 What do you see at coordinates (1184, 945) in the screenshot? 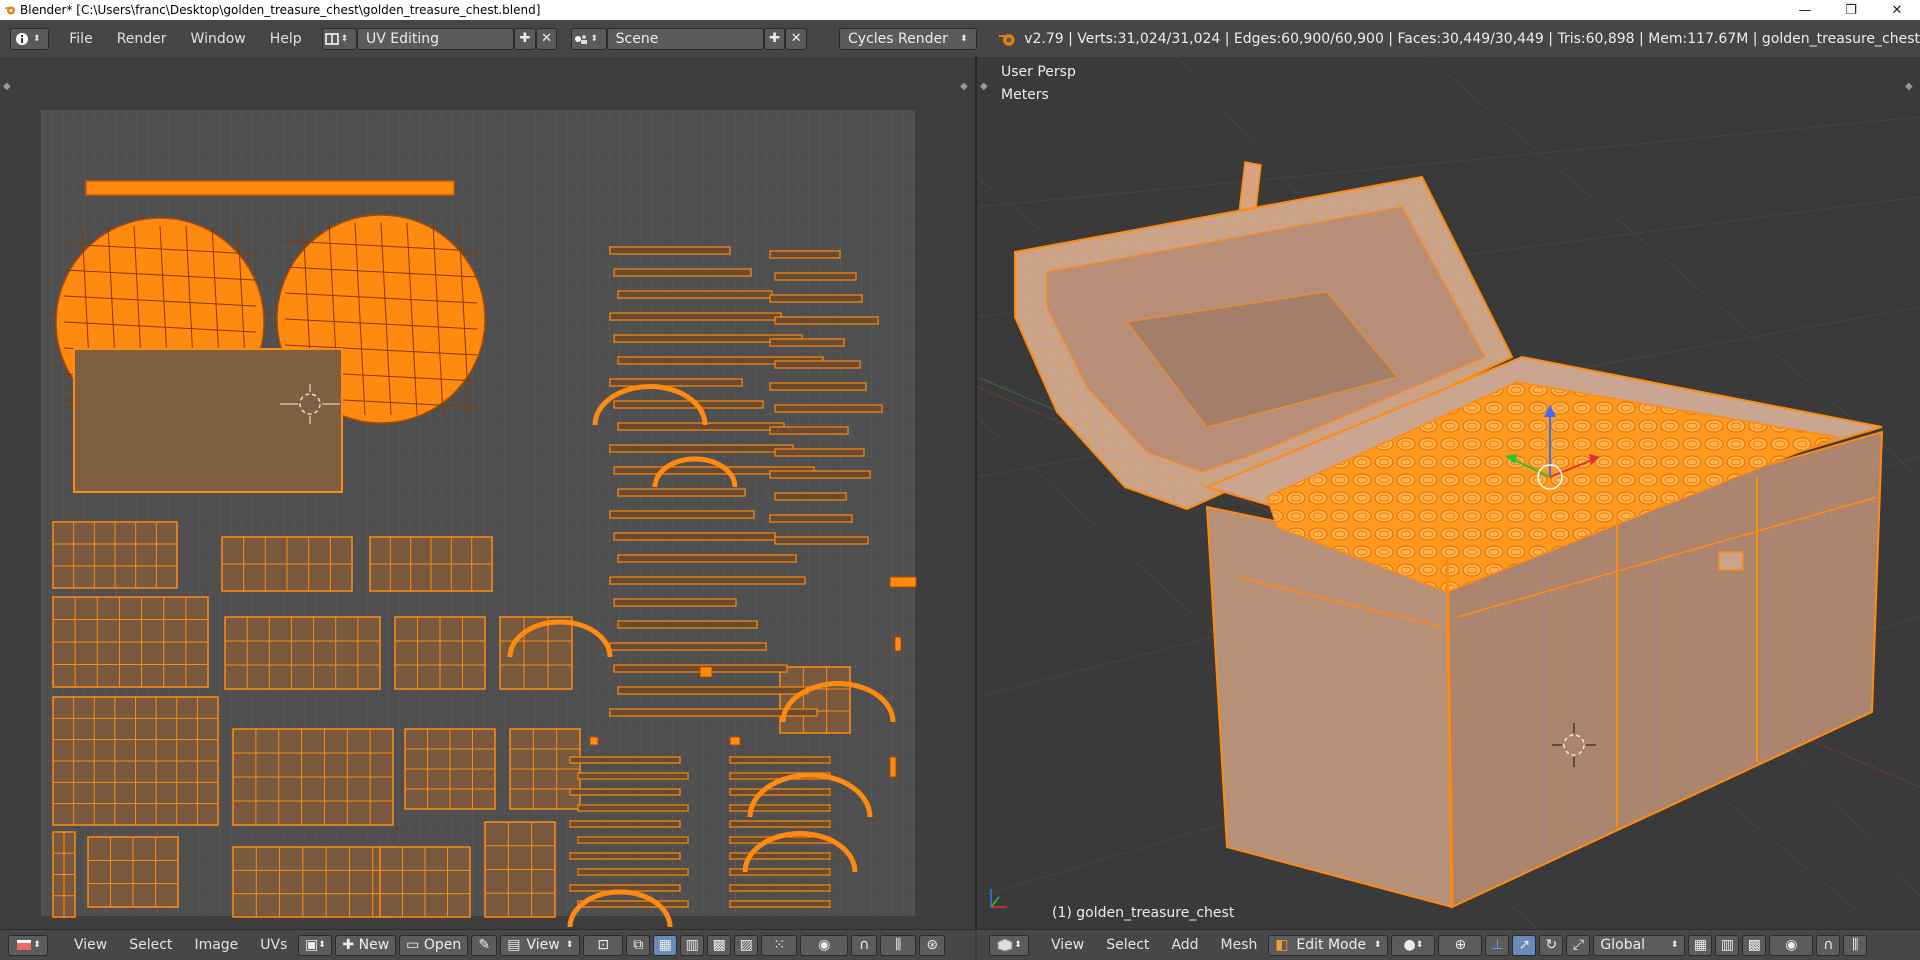
I see `vp-menu-add: Add` at bounding box center [1184, 945].